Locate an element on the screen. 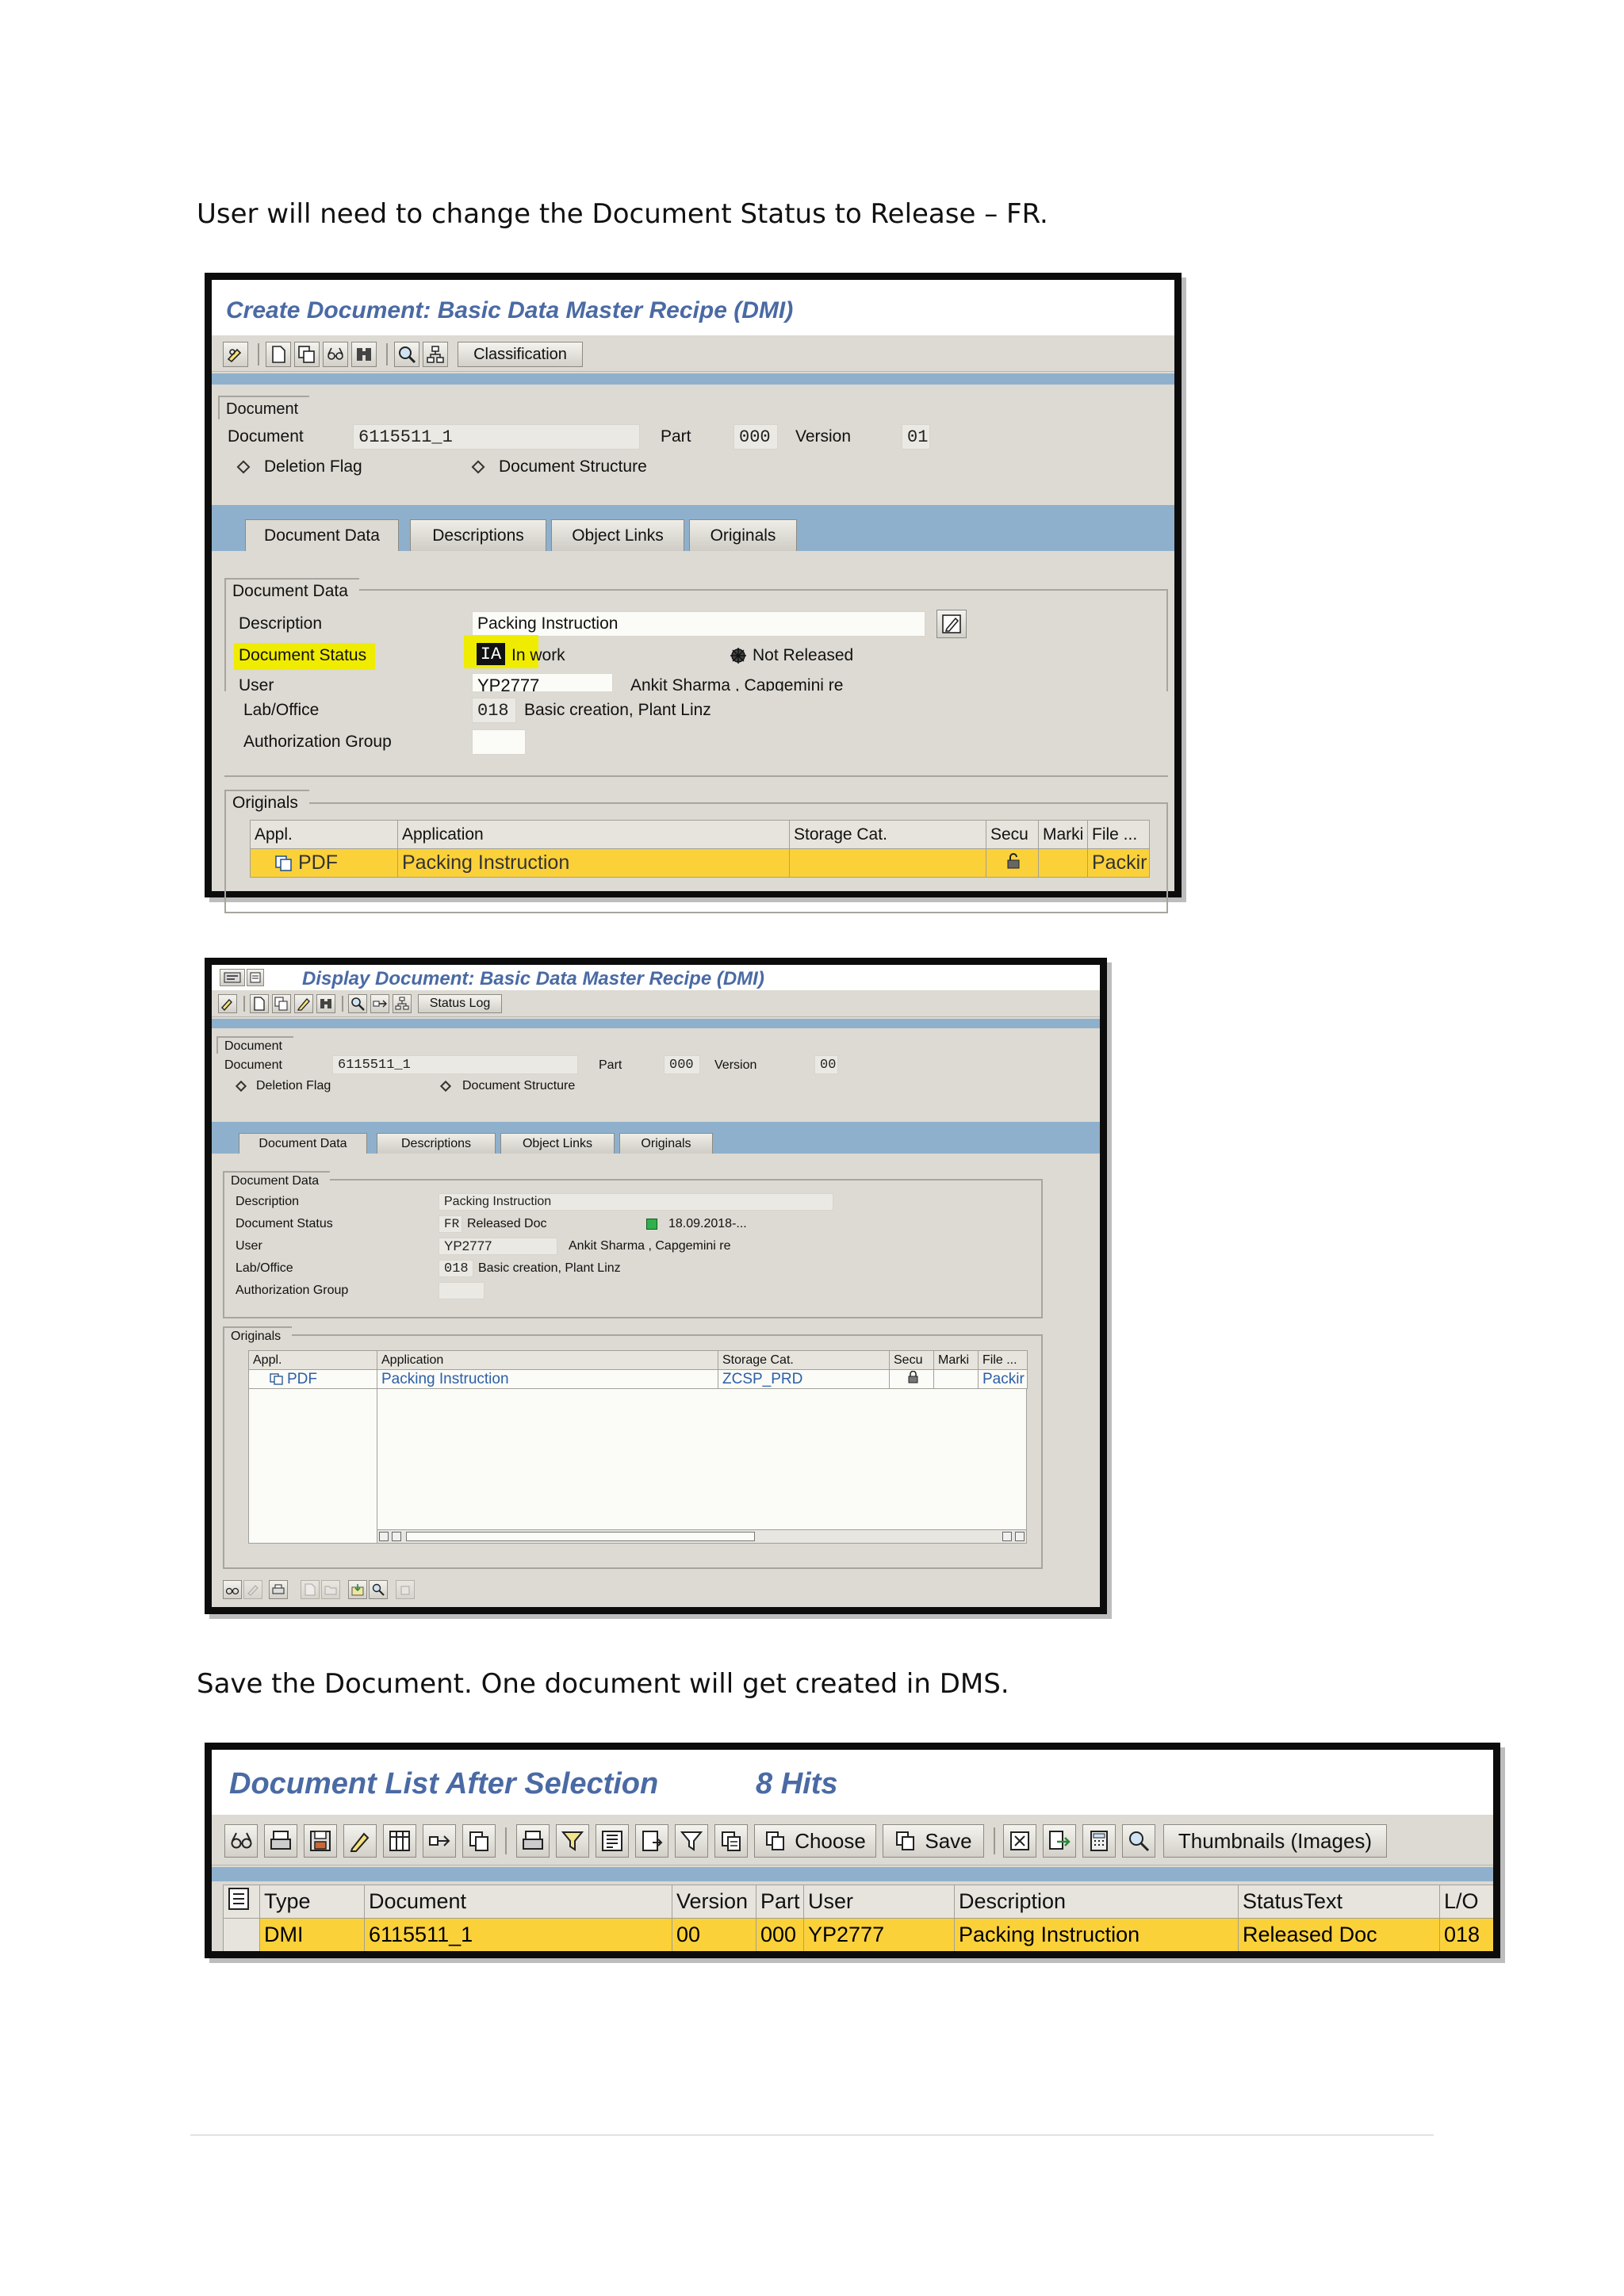  scroll-page-right-button is located at coordinates (1020, 1537).